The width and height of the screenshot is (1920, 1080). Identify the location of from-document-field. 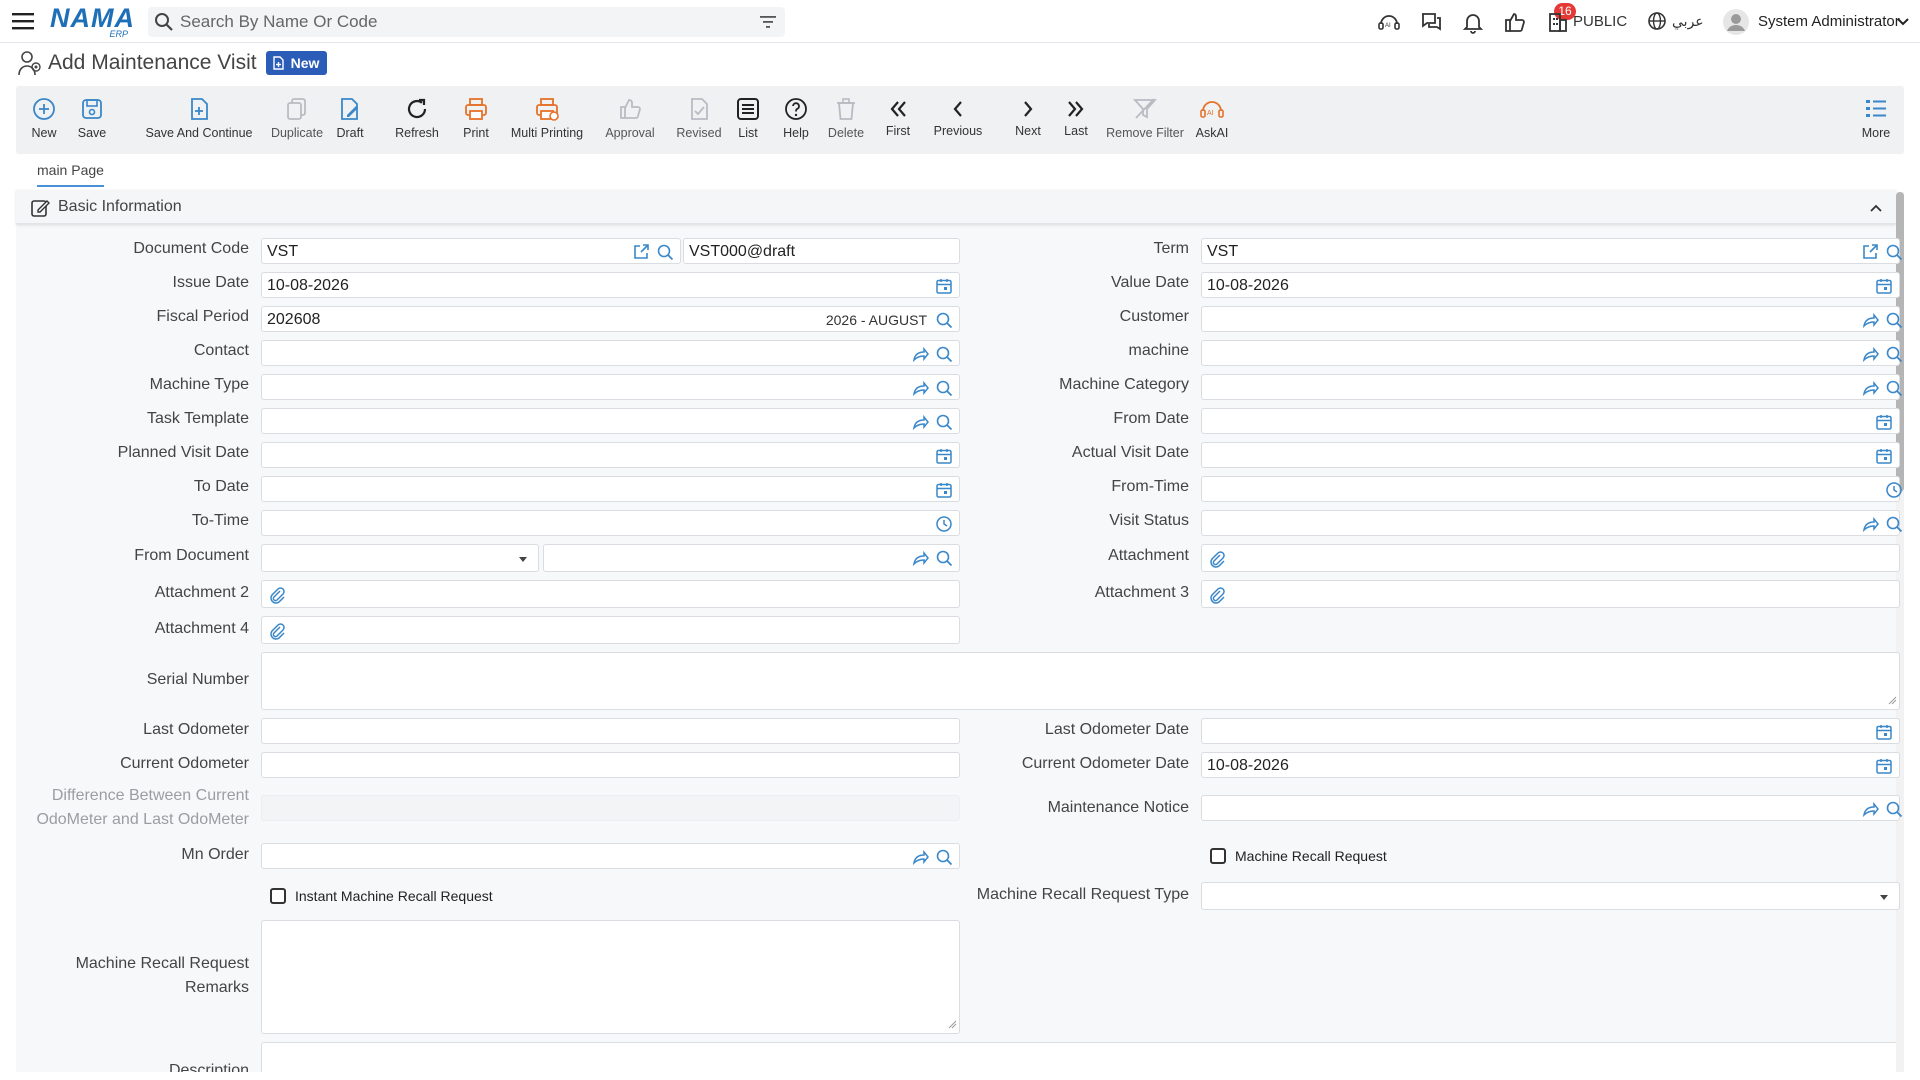
(751, 558).